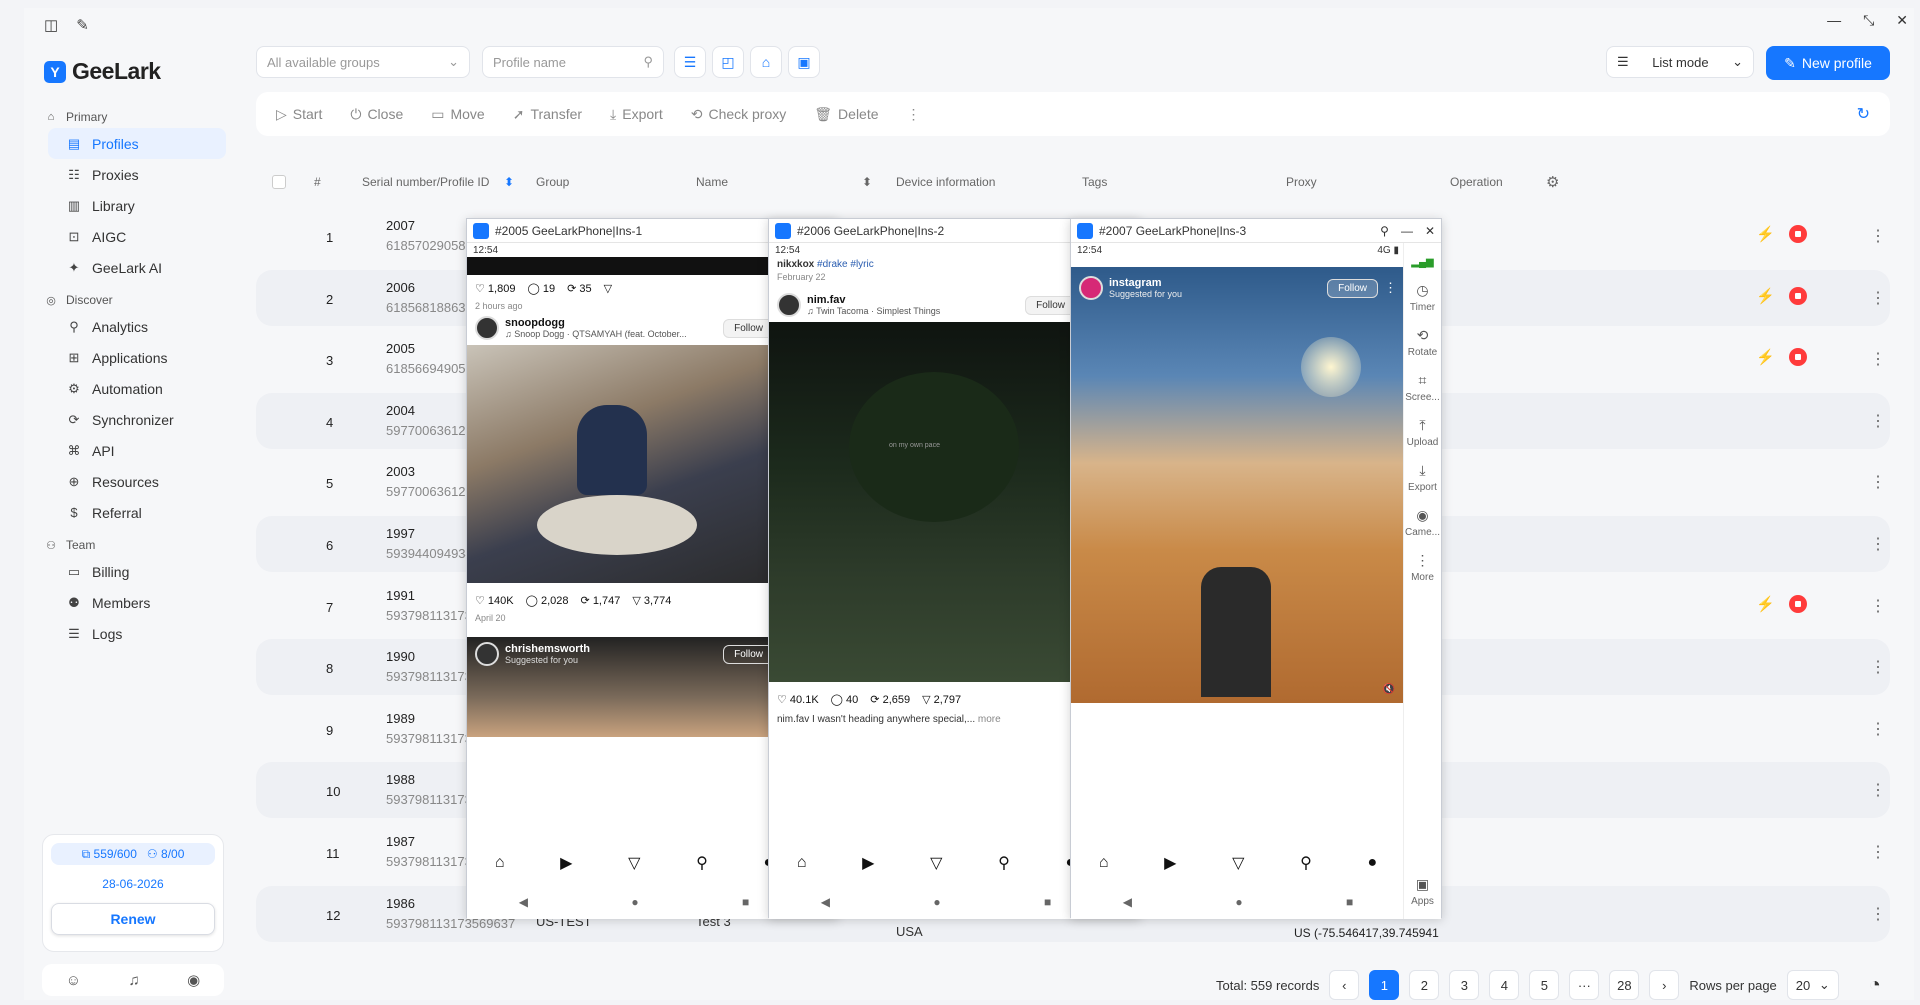  What do you see at coordinates (573, 62) in the screenshot?
I see `profile-search-input: Profile name ⚲` at bounding box center [573, 62].